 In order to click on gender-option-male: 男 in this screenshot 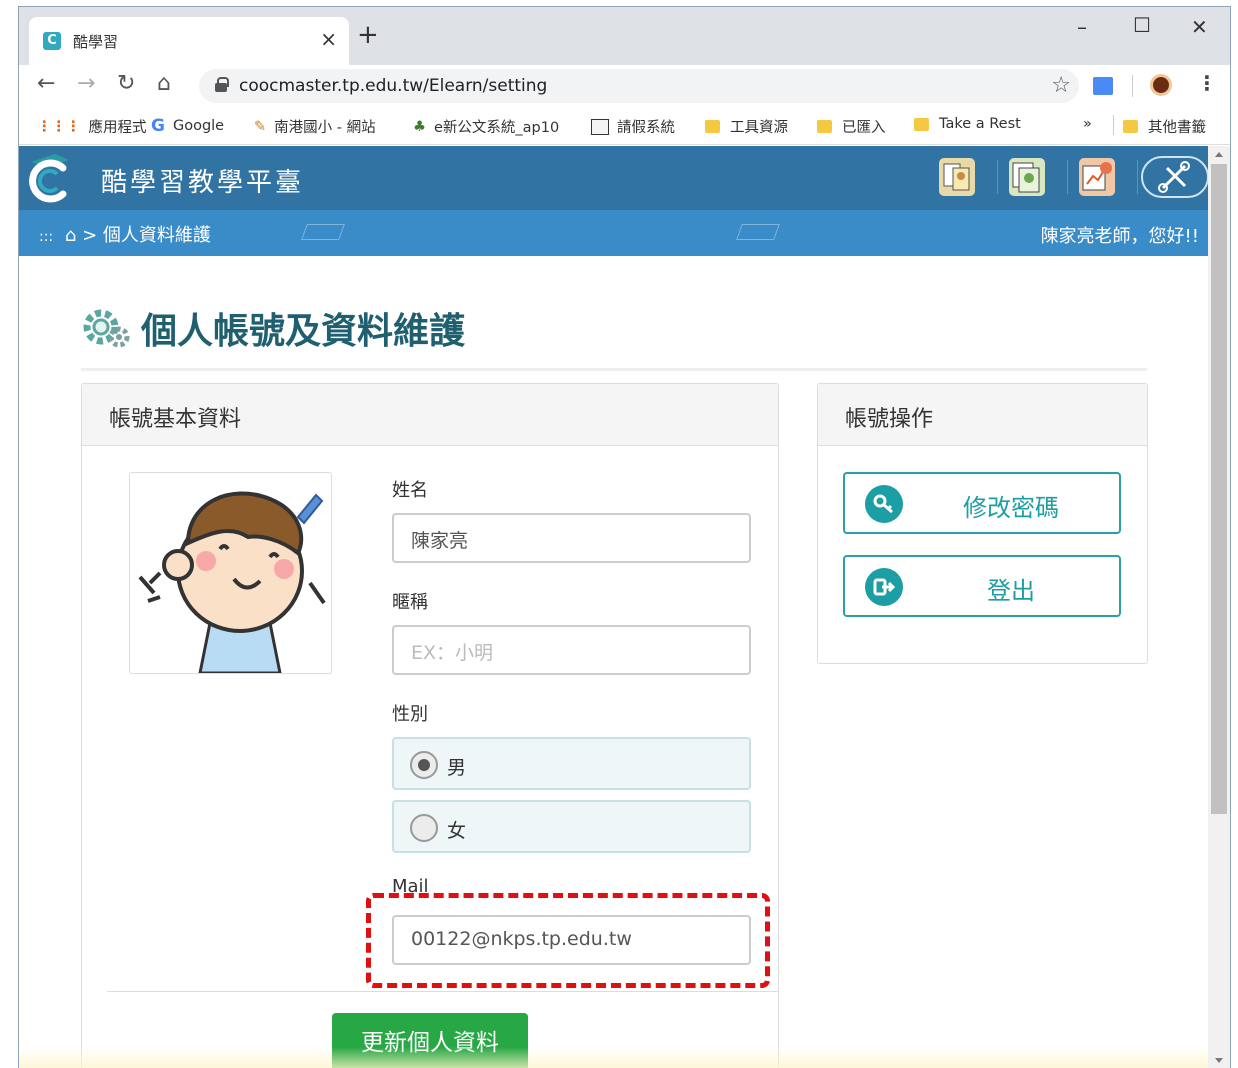, I will do `click(571, 763)`.